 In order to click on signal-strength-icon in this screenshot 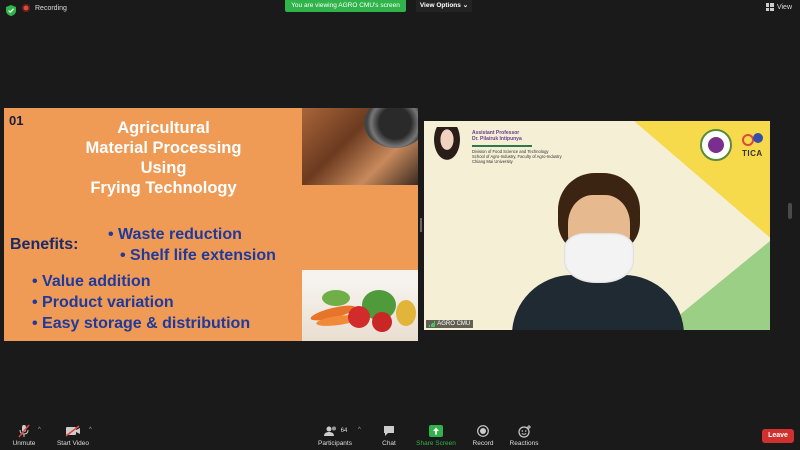, I will do `click(432, 324)`.